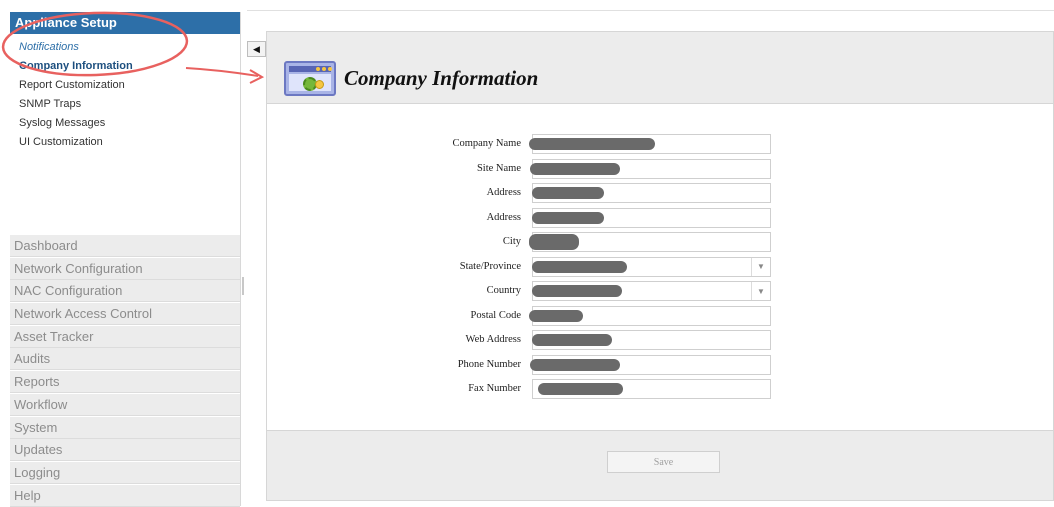 The width and height of the screenshot is (1054, 507). Describe the element at coordinates (651, 340) in the screenshot. I see `web-address-input` at that location.